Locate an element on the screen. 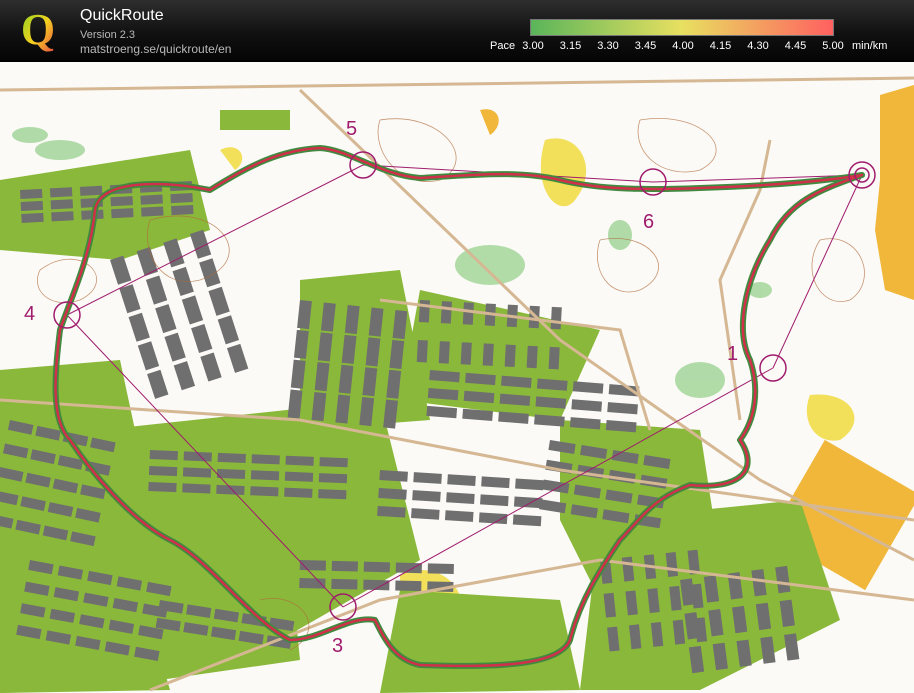  pace-tick-label: 3.00 is located at coordinates (533, 46).